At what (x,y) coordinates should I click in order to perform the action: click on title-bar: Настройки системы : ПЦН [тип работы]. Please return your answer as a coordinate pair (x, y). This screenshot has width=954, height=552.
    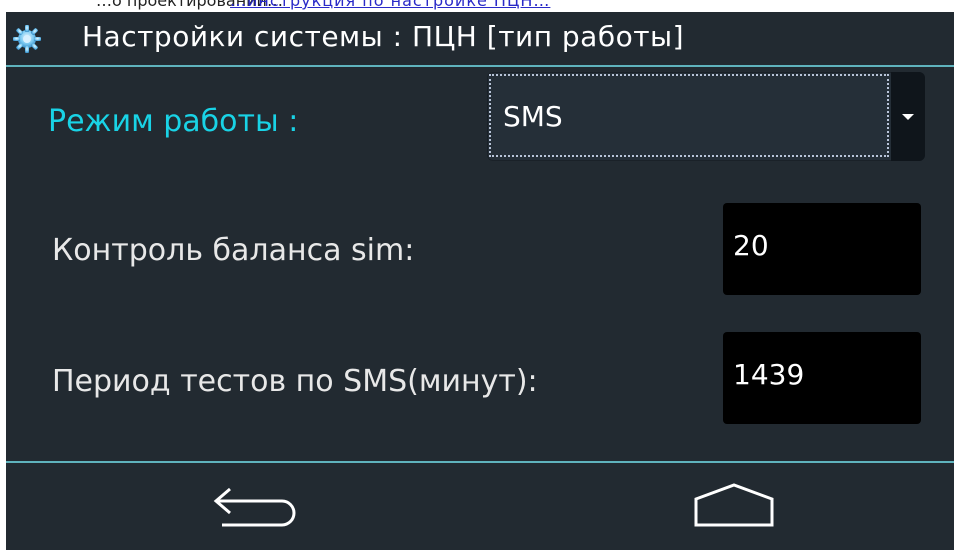
    Looking at the image, I should click on (480, 39).